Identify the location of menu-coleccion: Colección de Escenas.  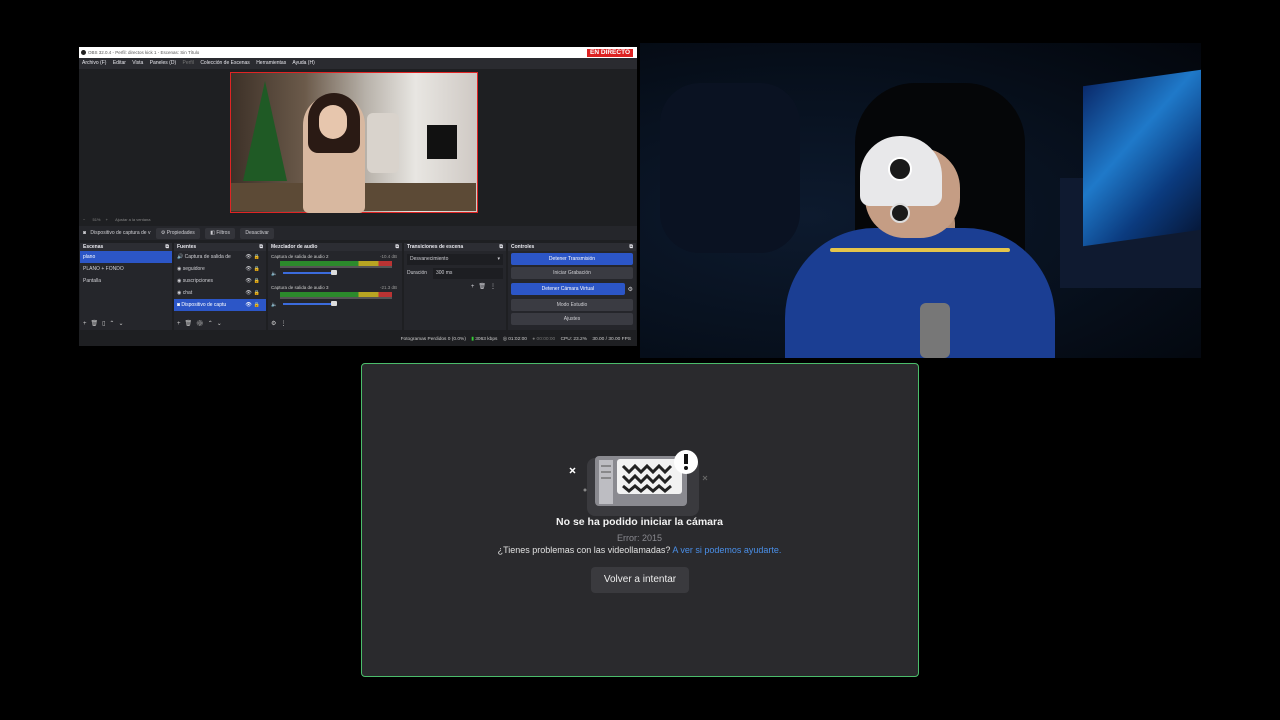
(224, 63).